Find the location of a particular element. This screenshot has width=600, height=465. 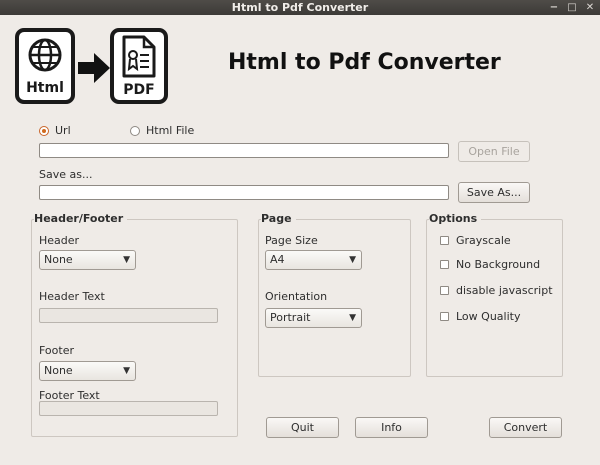

low-quality-checkbox: Low Quality is located at coordinates (480, 316).